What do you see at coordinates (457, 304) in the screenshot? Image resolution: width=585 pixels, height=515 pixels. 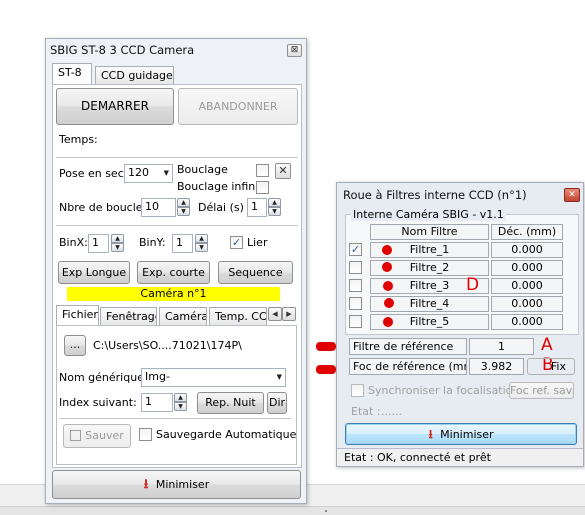 I see `filter-row: Filtre_4 0.000` at bounding box center [457, 304].